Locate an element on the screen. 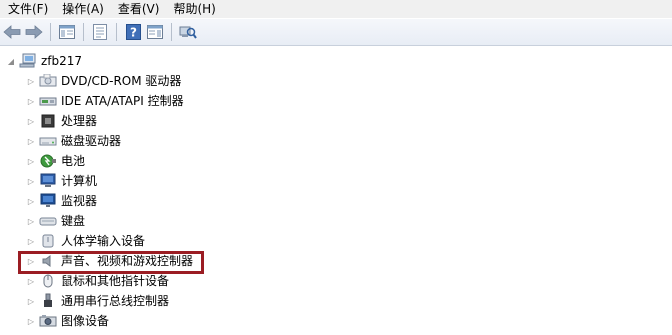 Image resolution: width=672 pixels, height=335 pixels. tree-item-label: 处理器 is located at coordinates (79, 121).